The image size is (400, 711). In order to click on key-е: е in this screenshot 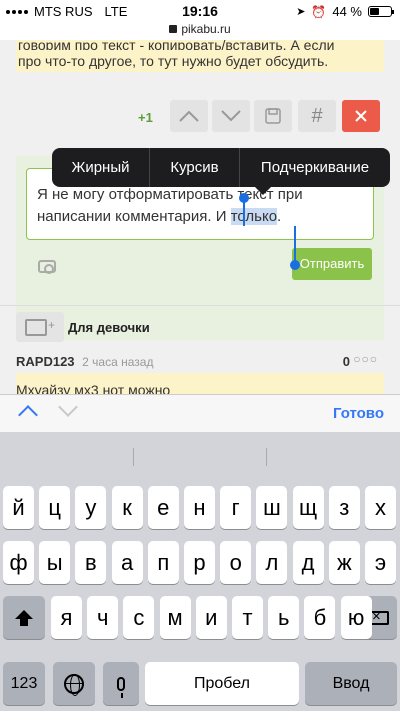, I will do `click(163, 507)`.